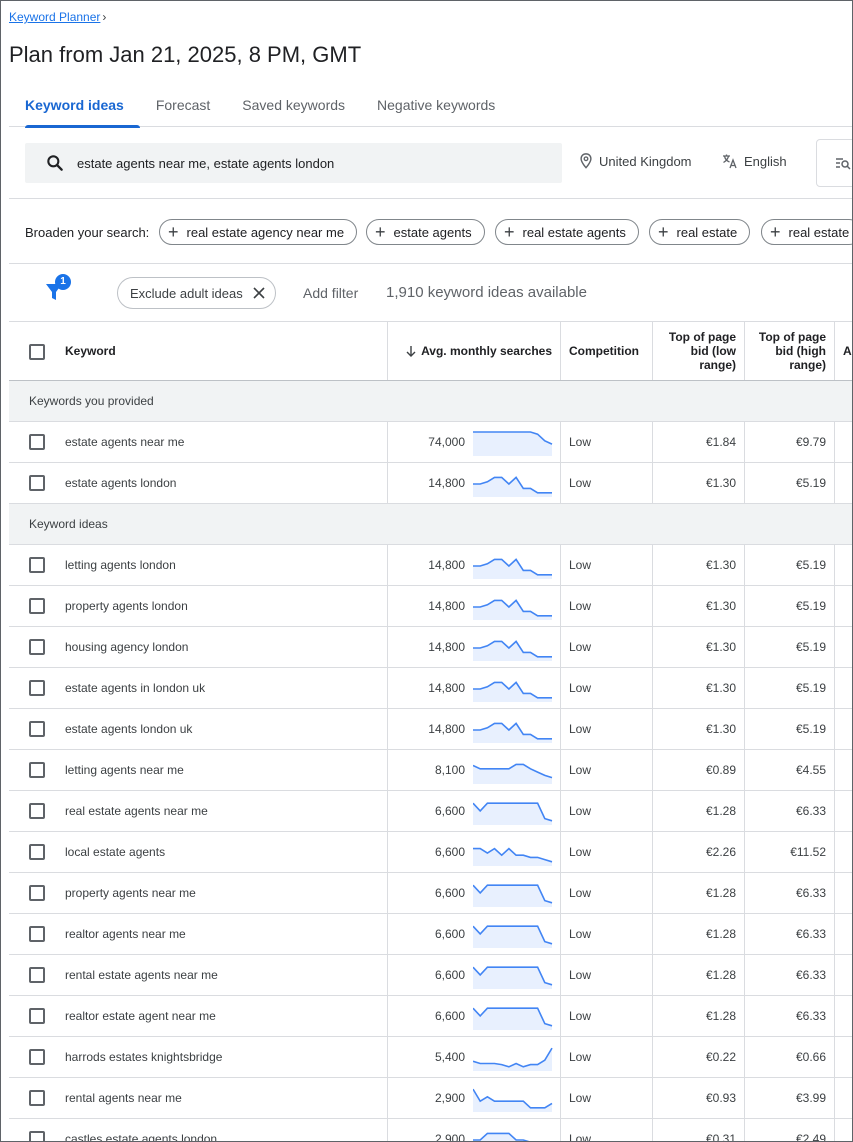 The image size is (853, 1142). What do you see at coordinates (810, 729) in the screenshot?
I see `bid-high-value: €5.19` at bounding box center [810, 729].